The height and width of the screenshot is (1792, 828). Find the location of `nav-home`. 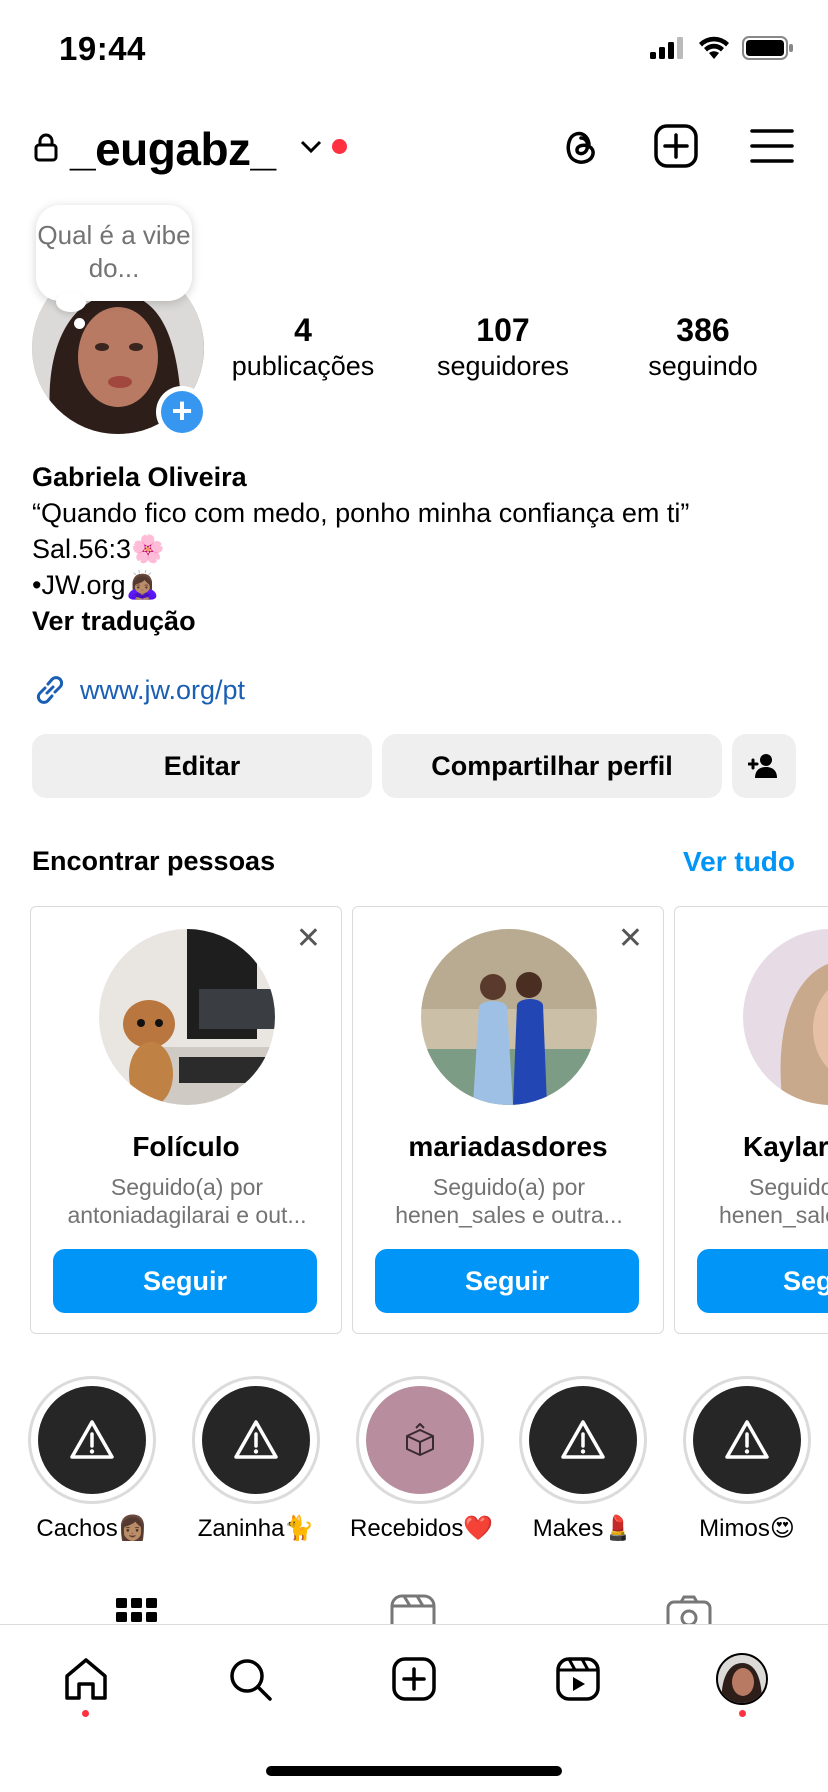

nav-home is located at coordinates (86, 1679).